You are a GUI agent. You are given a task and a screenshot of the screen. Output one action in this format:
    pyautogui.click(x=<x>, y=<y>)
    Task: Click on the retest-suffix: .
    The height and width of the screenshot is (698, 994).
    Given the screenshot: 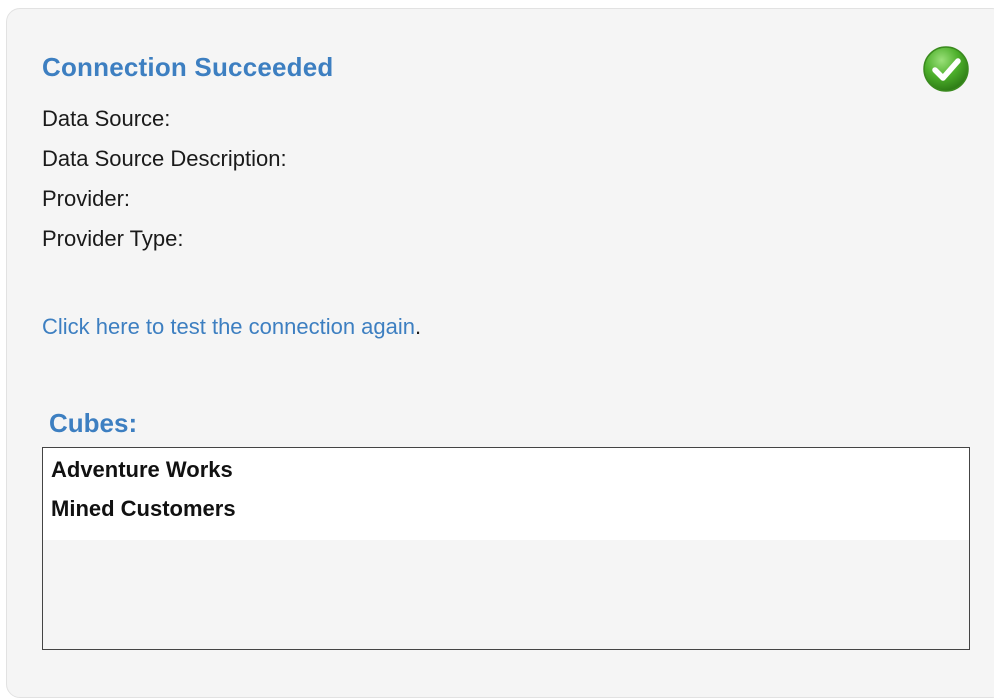 What is the action you would take?
    pyautogui.click(x=418, y=326)
    